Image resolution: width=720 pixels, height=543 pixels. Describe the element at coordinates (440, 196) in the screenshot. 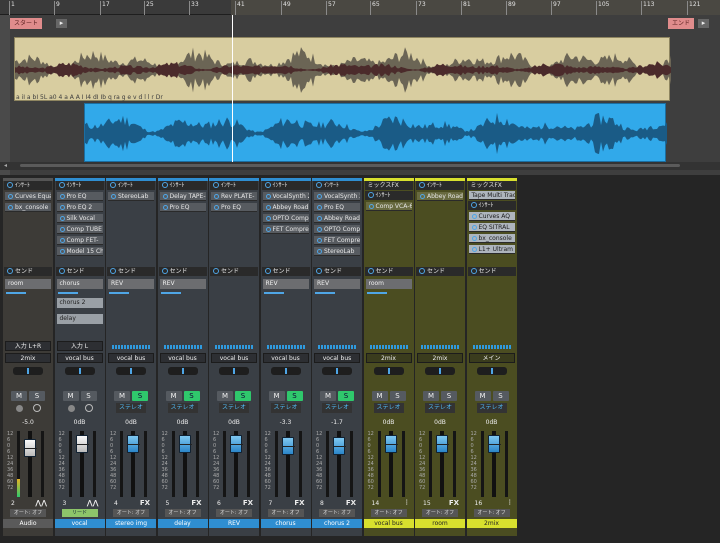

I see `insert-slot: Abbey Road` at that location.